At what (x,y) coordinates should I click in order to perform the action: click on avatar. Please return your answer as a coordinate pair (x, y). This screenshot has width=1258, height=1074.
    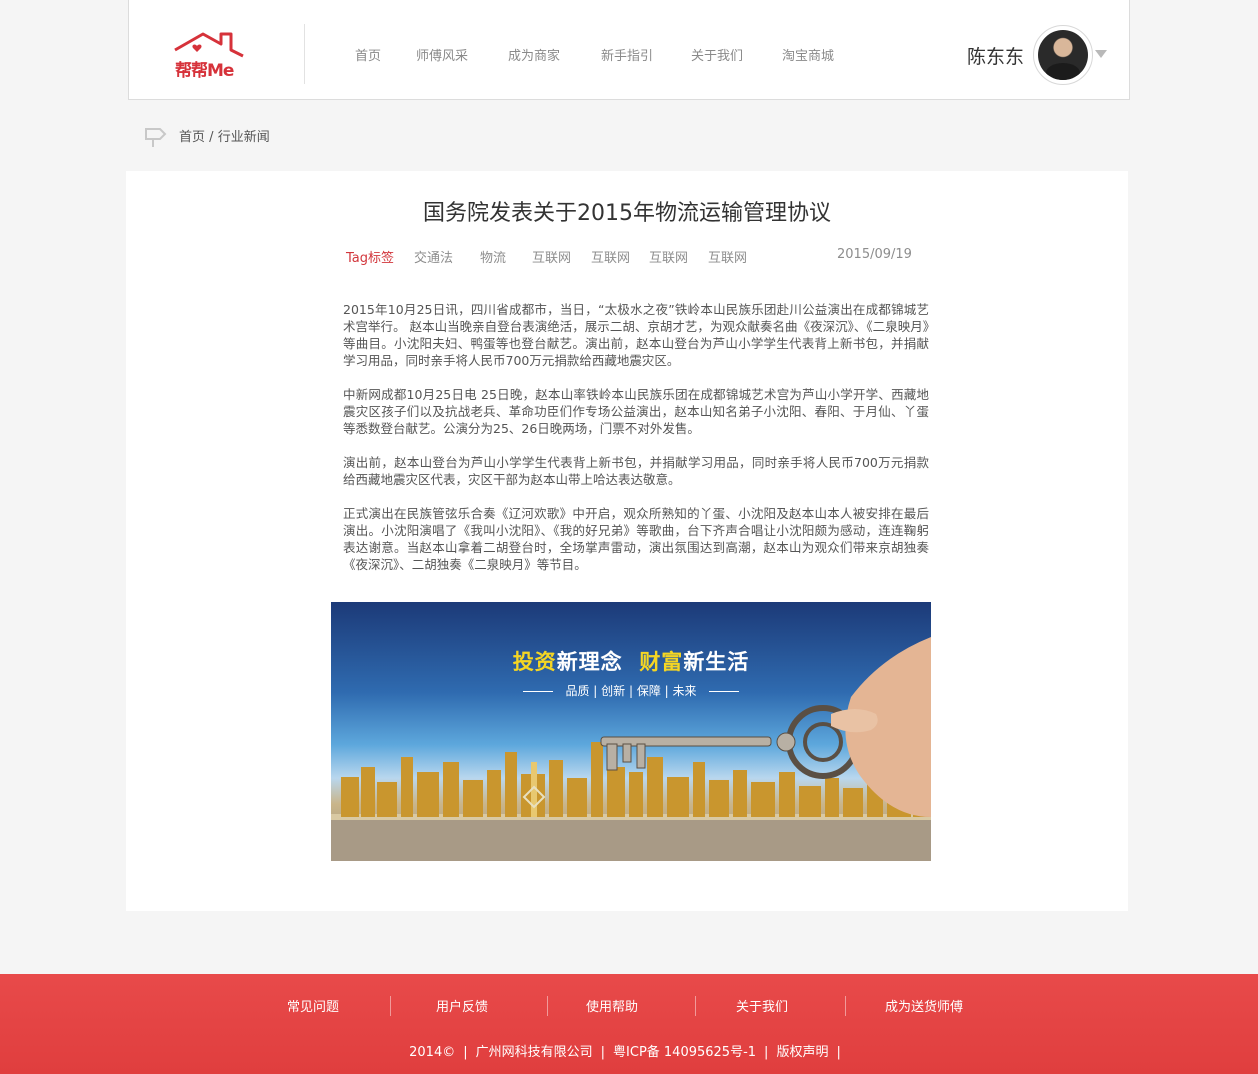
    Looking at the image, I should click on (1063, 55).